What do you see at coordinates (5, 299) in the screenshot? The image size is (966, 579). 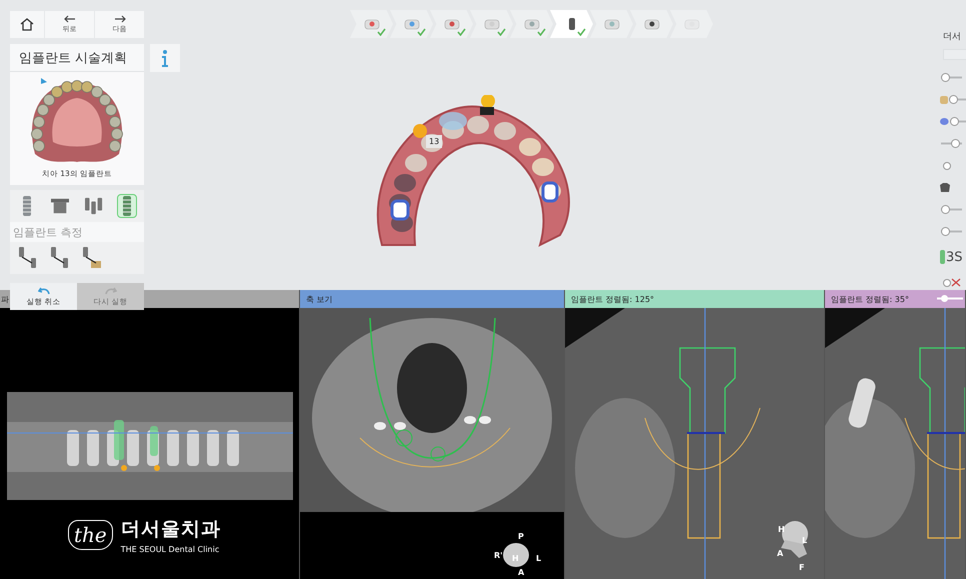 I see `viewport-title: 파` at bounding box center [5, 299].